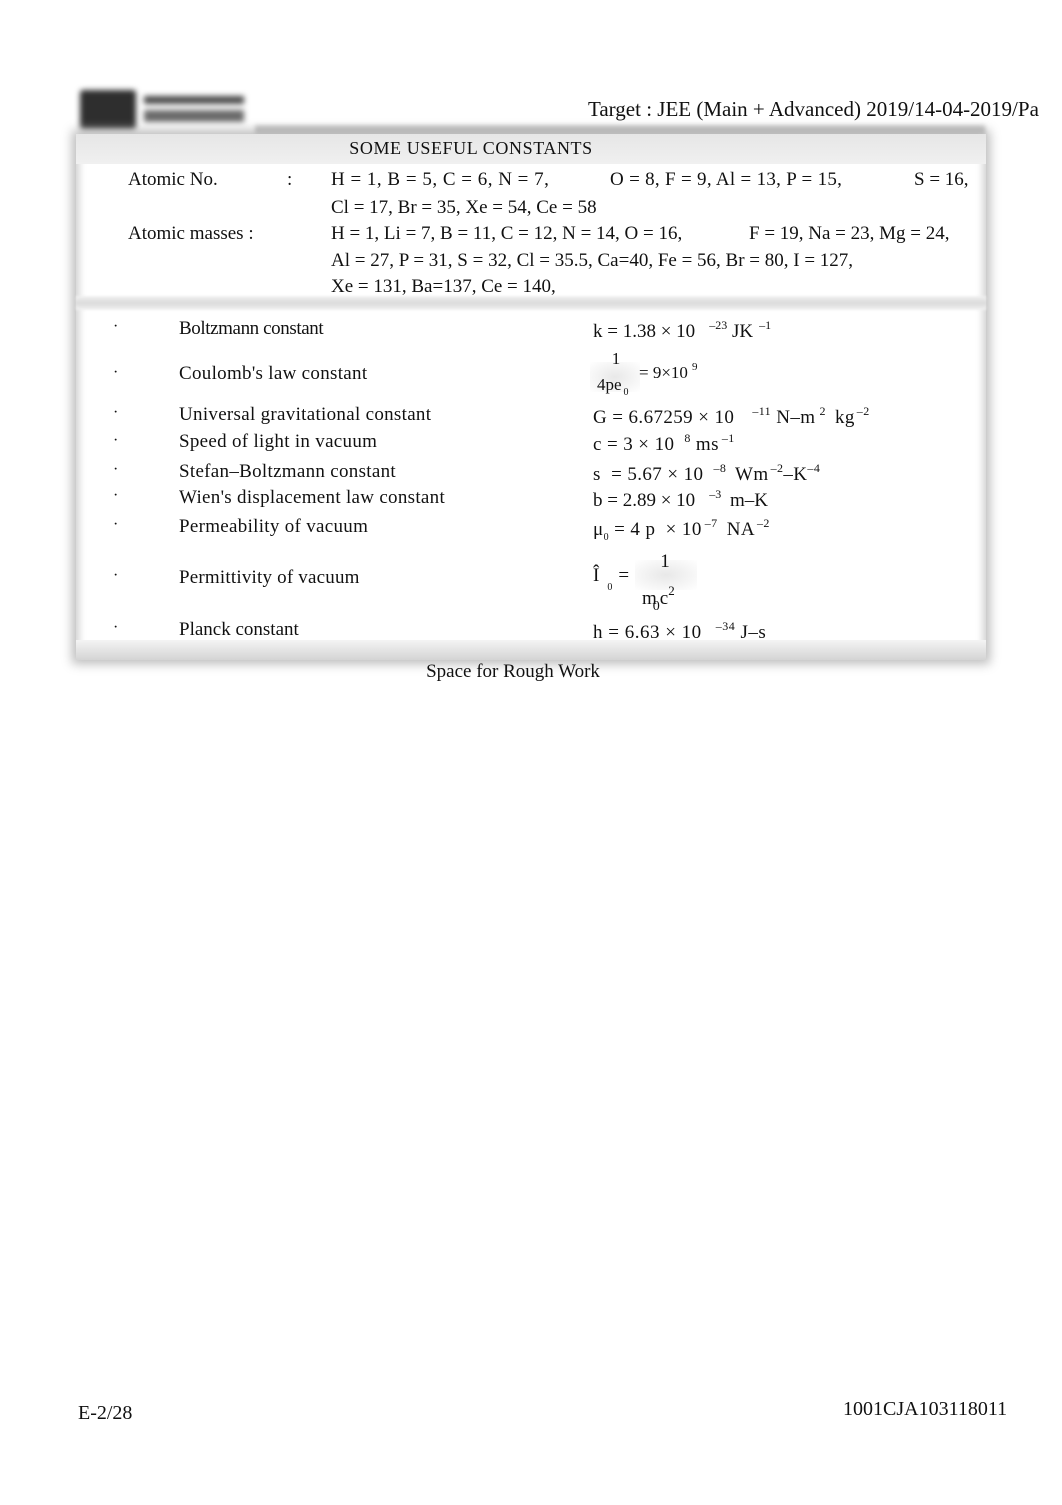  What do you see at coordinates (305, 414) in the screenshot?
I see `constant-name: Universal gravitational constant` at bounding box center [305, 414].